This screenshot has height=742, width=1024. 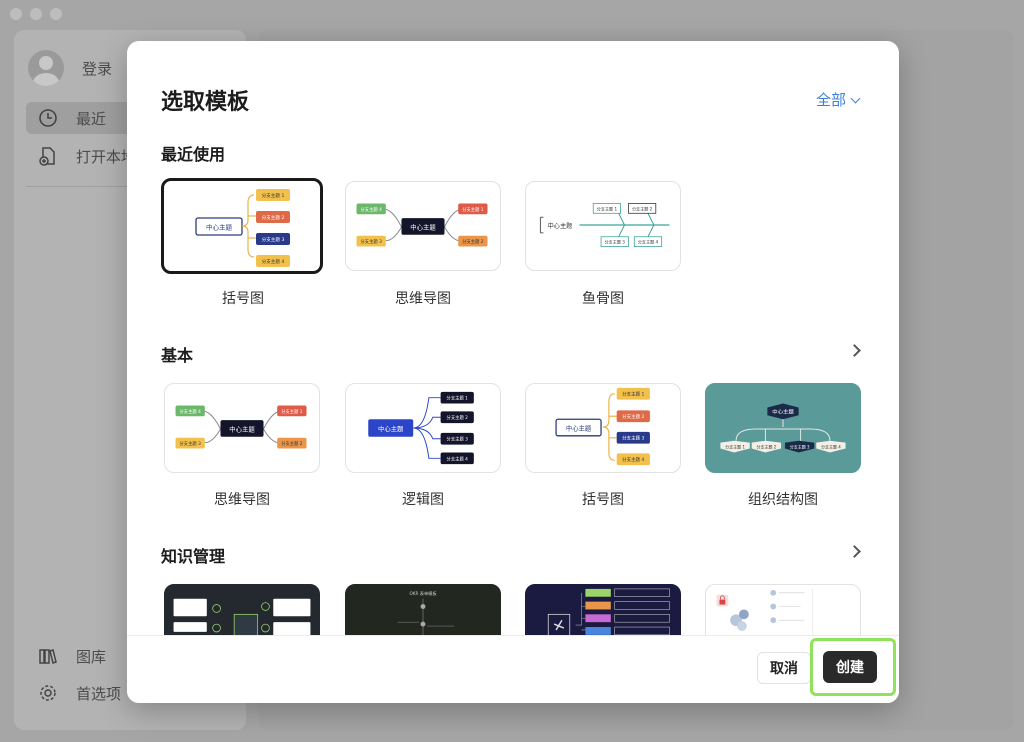 I want to click on template-card-mindmap-recent: 中心主题 分支主题 4 分支主题 3 分支主题 1 分支主题 2, so click(x=423, y=226).